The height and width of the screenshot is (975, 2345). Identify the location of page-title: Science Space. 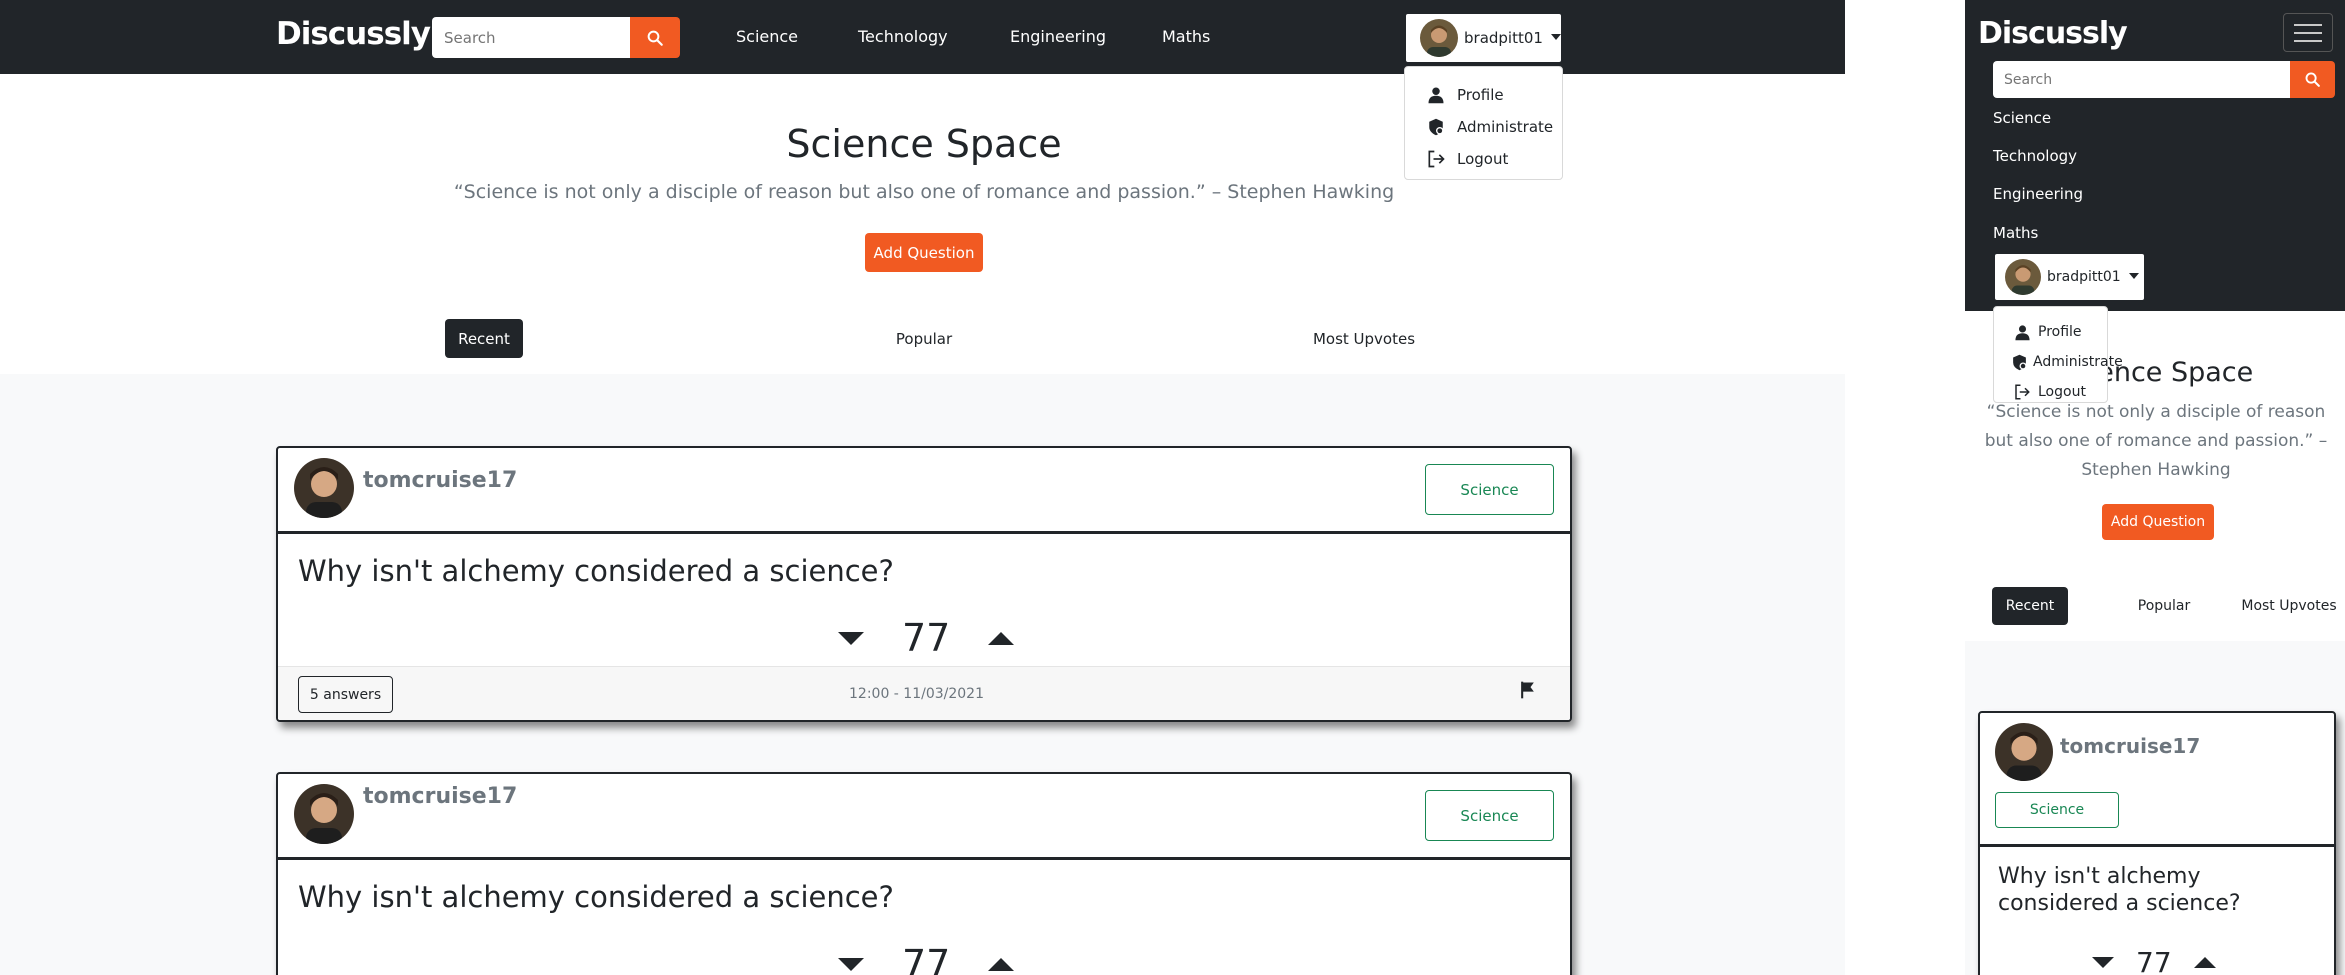
(924, 144).